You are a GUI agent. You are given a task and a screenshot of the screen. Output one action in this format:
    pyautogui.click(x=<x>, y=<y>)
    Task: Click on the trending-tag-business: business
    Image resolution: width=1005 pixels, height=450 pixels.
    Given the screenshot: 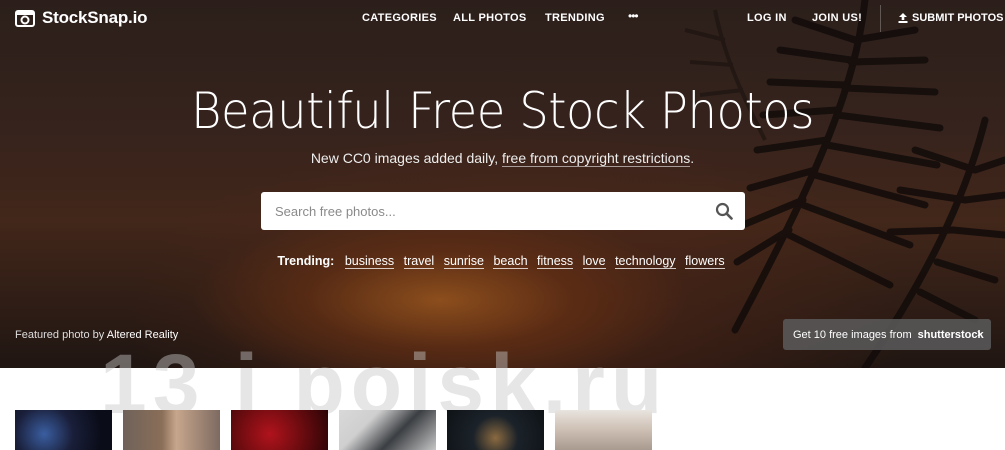 What is the action you would take?
    pyautogui.click(x=369, y=261)
    